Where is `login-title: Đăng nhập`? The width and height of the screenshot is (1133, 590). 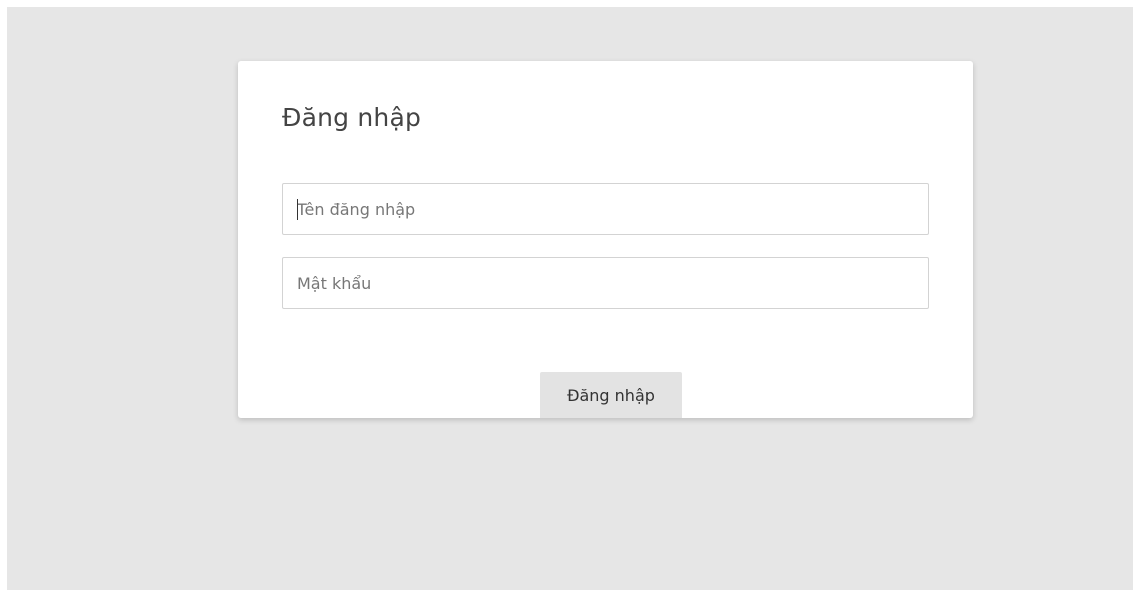 login-title: Đăng nhập is located at coordinates (352, 117).